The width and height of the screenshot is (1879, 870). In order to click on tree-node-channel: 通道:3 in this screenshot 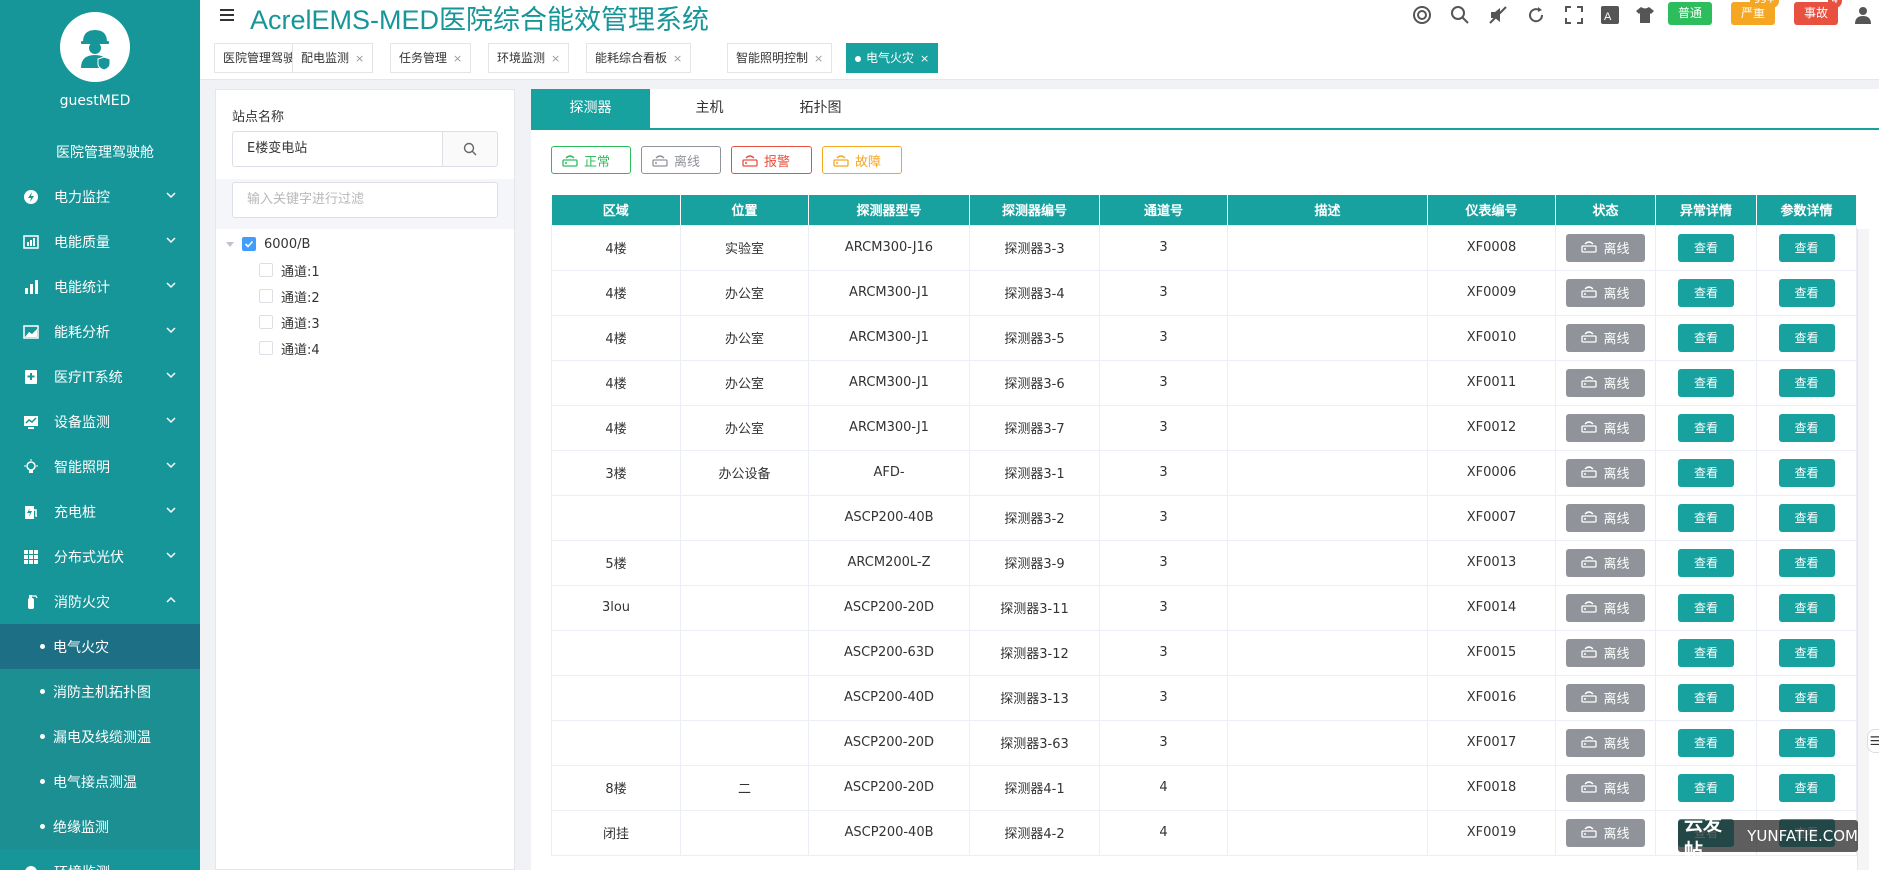, I will do `click(289, 322)`.